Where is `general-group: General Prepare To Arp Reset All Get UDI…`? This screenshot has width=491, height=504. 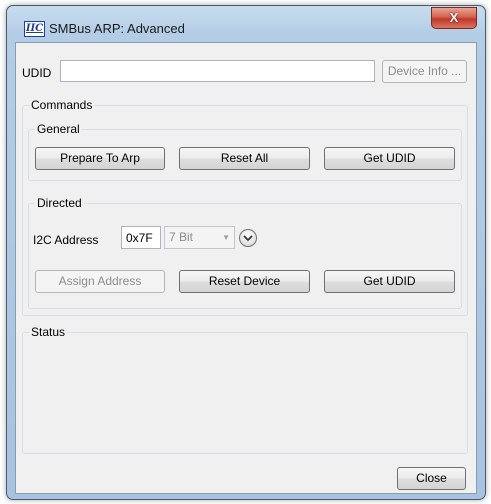
general-group: General Prepare To Arp Reset All Get UDI… is located at coordinates (245, 151).